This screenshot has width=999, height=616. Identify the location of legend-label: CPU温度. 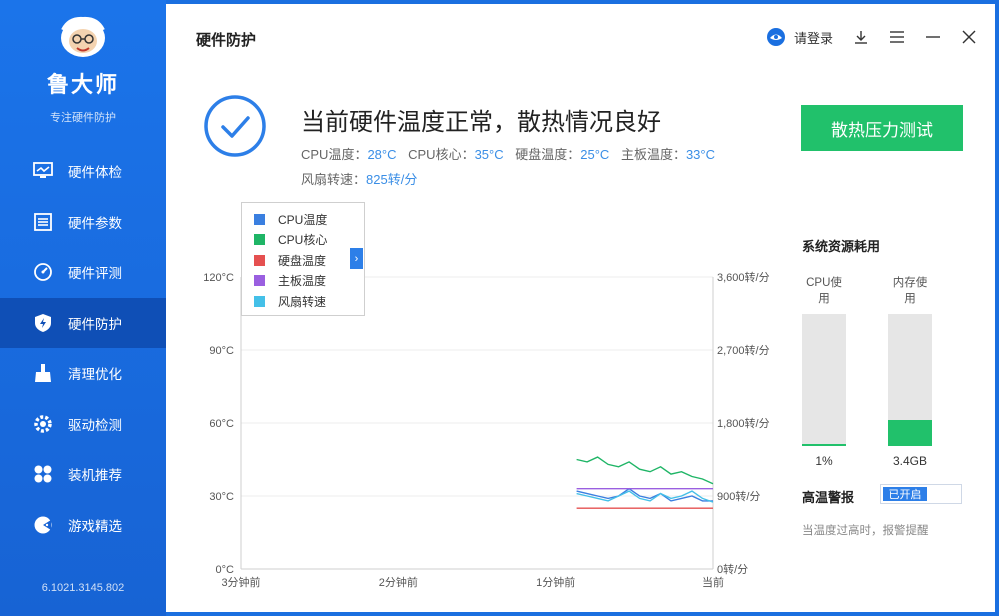
(303, 219).